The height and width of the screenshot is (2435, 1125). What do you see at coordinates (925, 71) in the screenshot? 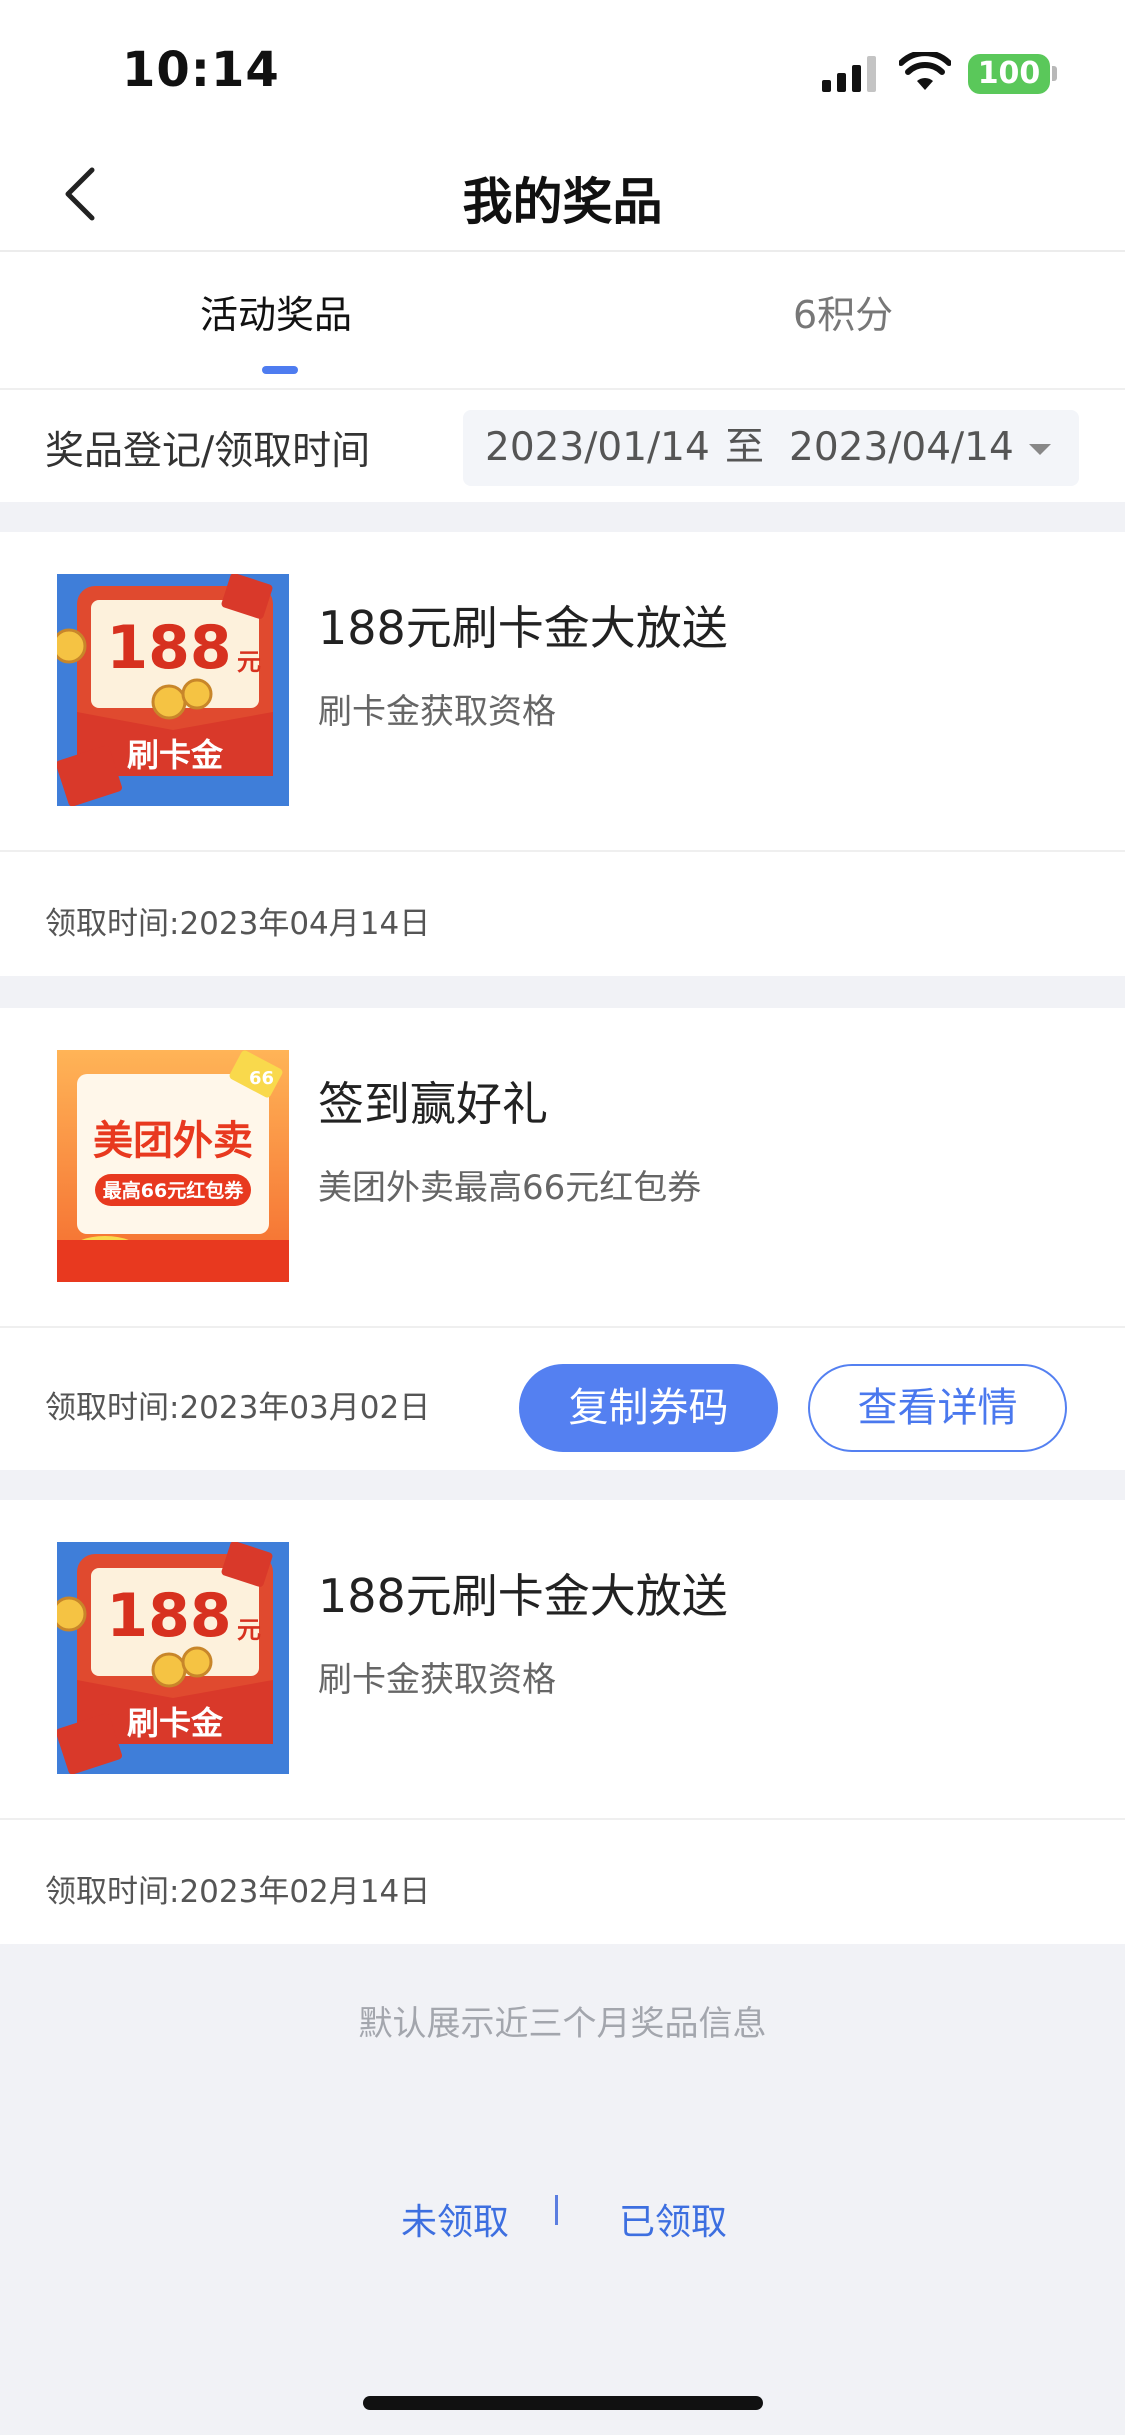
I see `wifi-icon` at bounding box center [925, 71].